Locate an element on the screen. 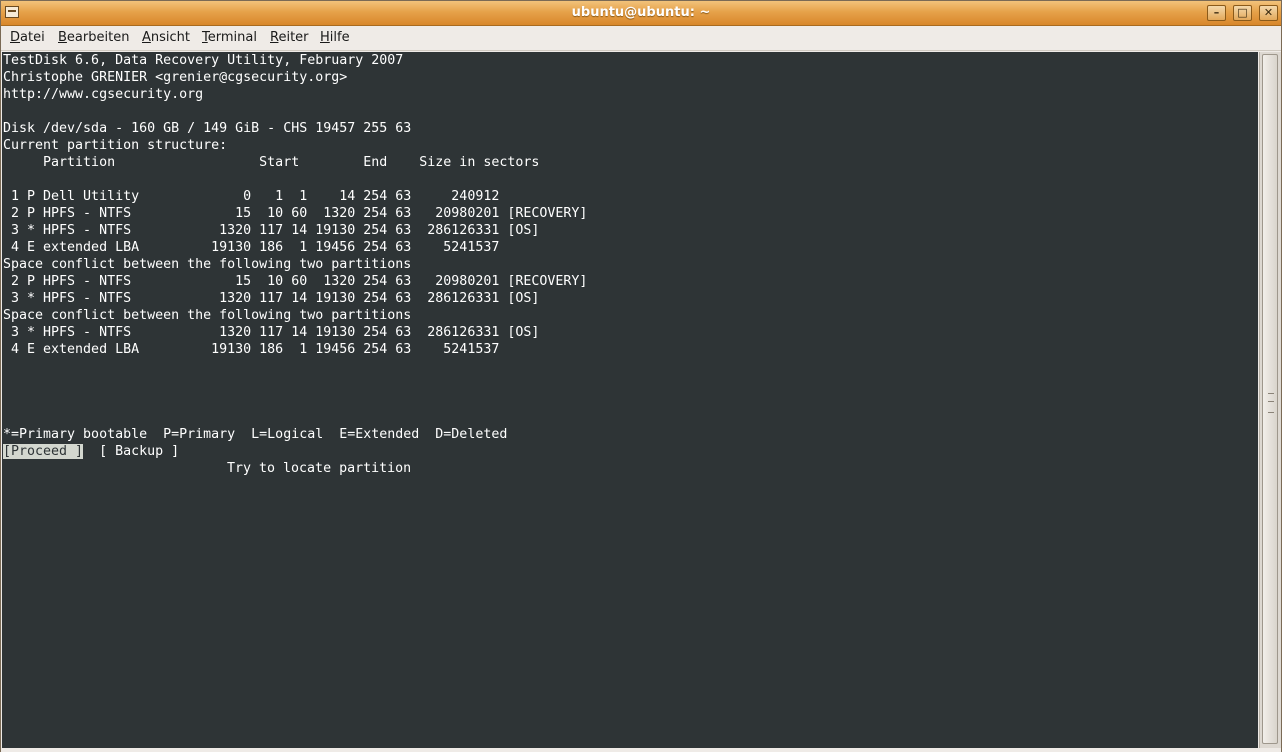 This screenshot has height=752, width=1282. structure-label: Current partition structure: is located at coordinates (115, 145).